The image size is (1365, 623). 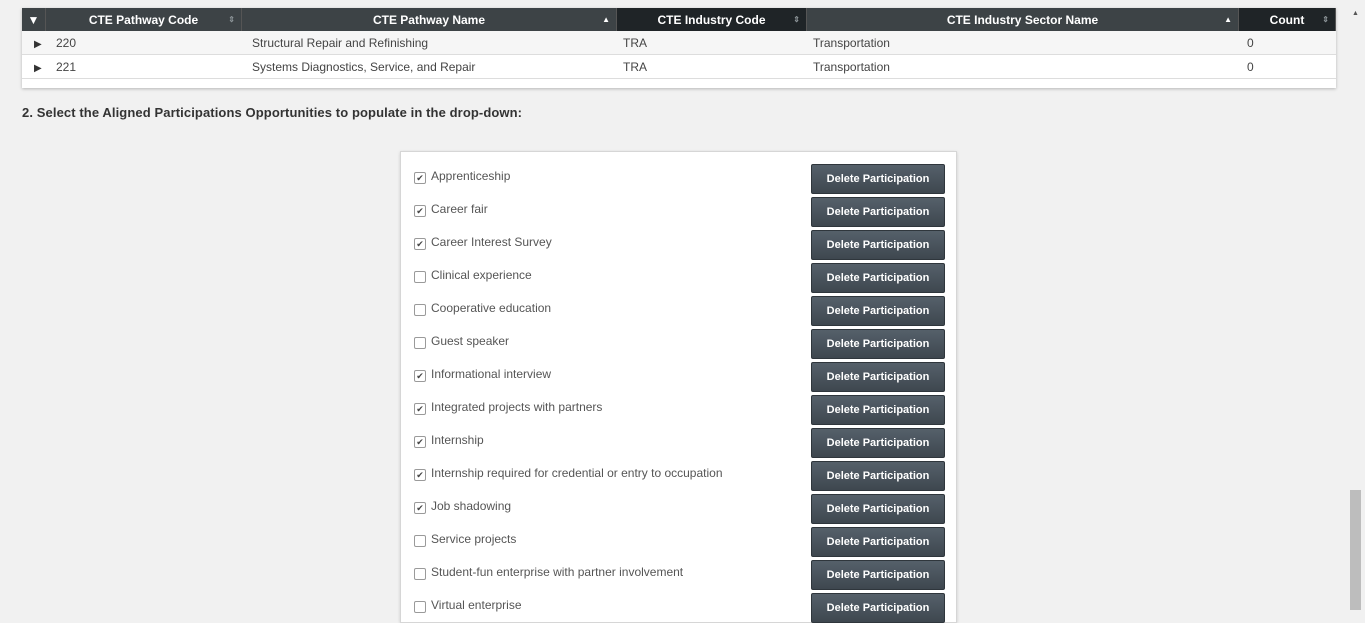 I want to click on participation-label: Clinical experience, so click(x=481, y=275).